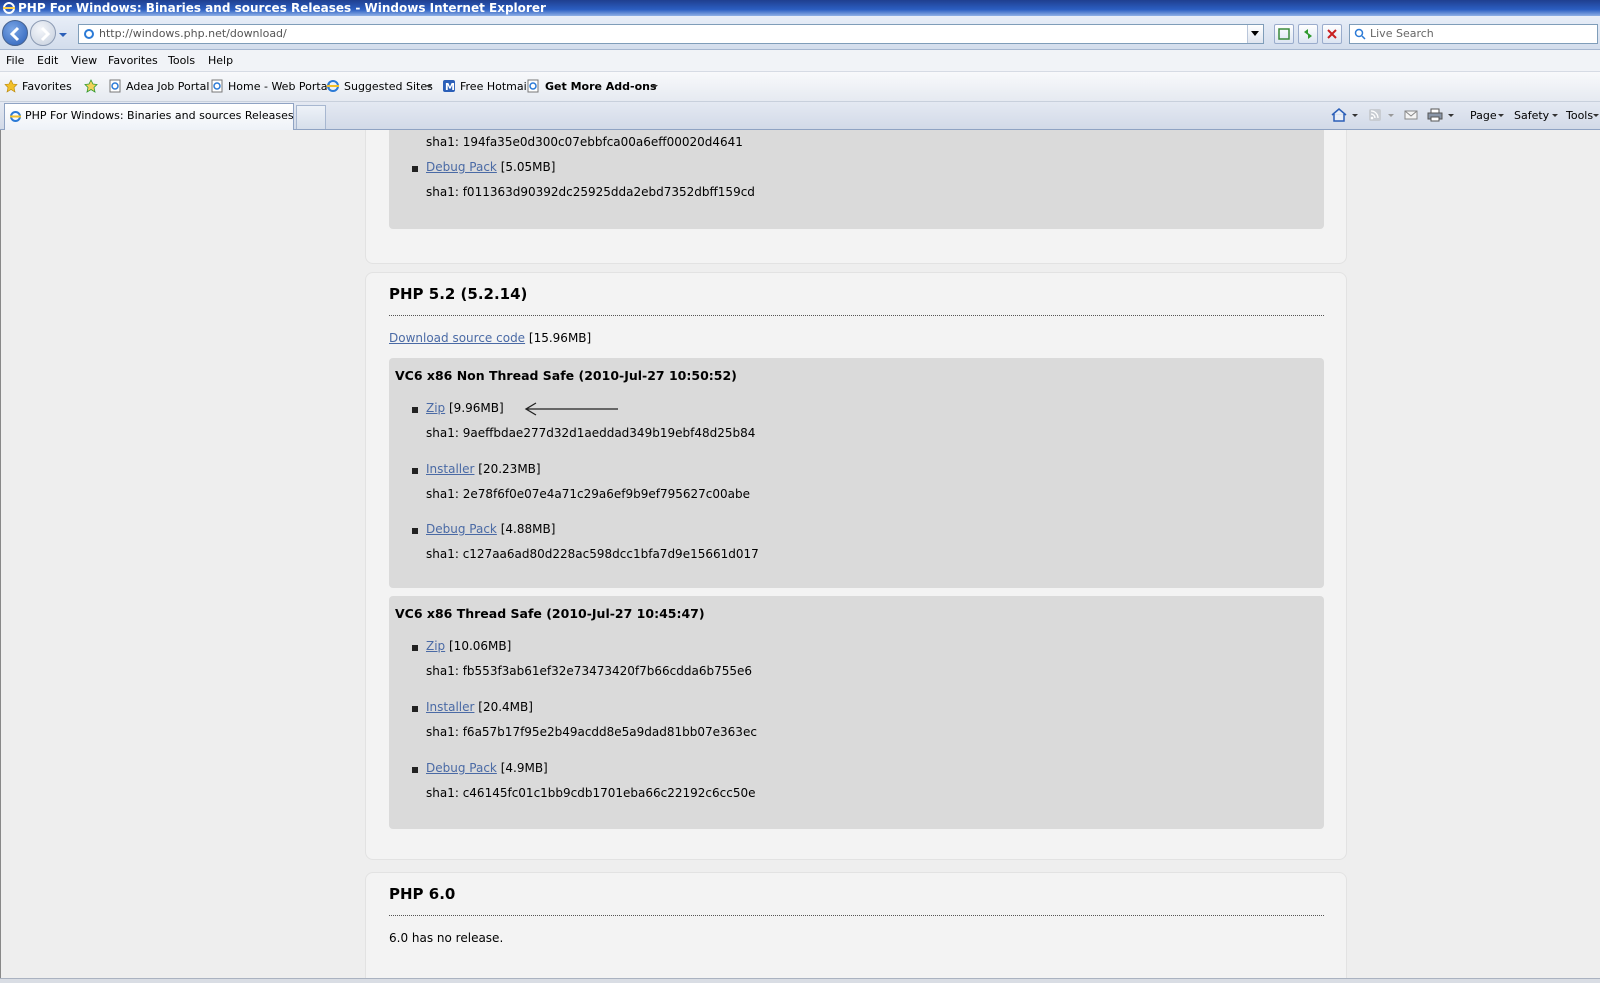 This screenshot has height=983, width=1600. What do you see at coordinates (446, 938) in the screenshot?
I see `no-release-text: 6.0 has no release.` at bounding box center [446, 938].